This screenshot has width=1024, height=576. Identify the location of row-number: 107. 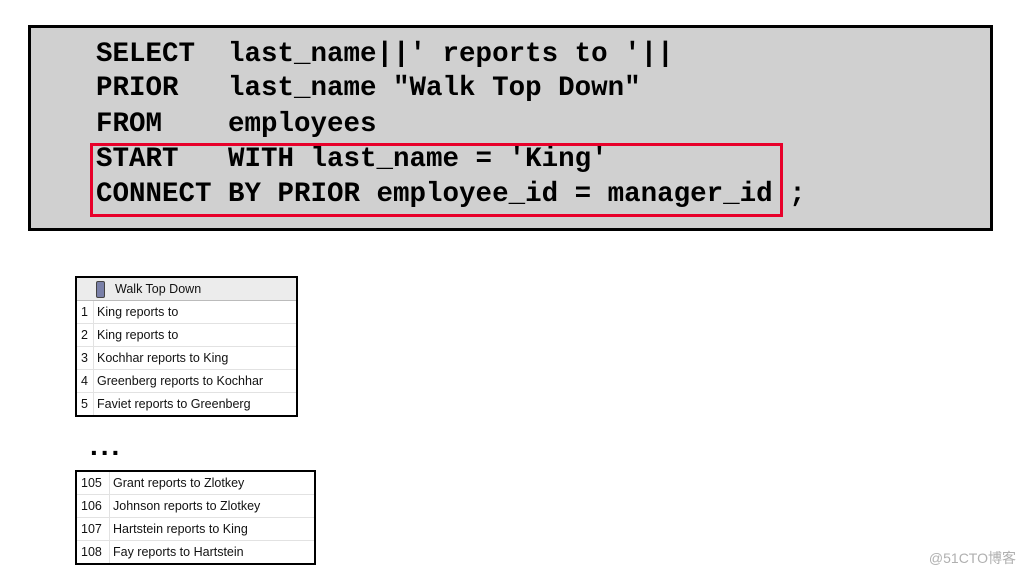
(93, 529).